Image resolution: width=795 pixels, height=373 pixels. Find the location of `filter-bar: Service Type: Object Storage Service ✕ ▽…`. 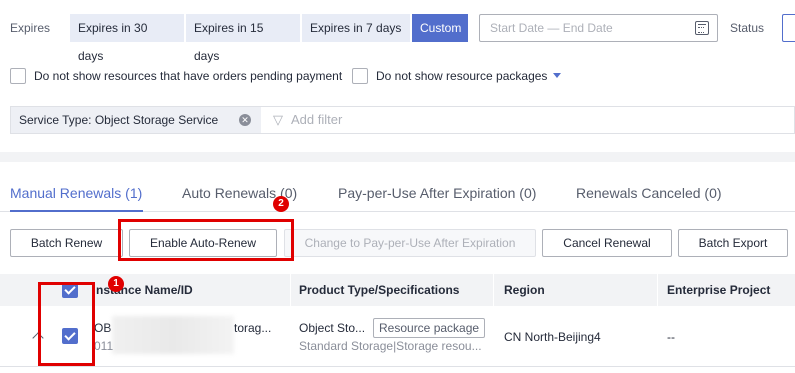

filter-bar: Service Type: Object Storage Service ✕ ▽… is located at coordinates (402, 120).